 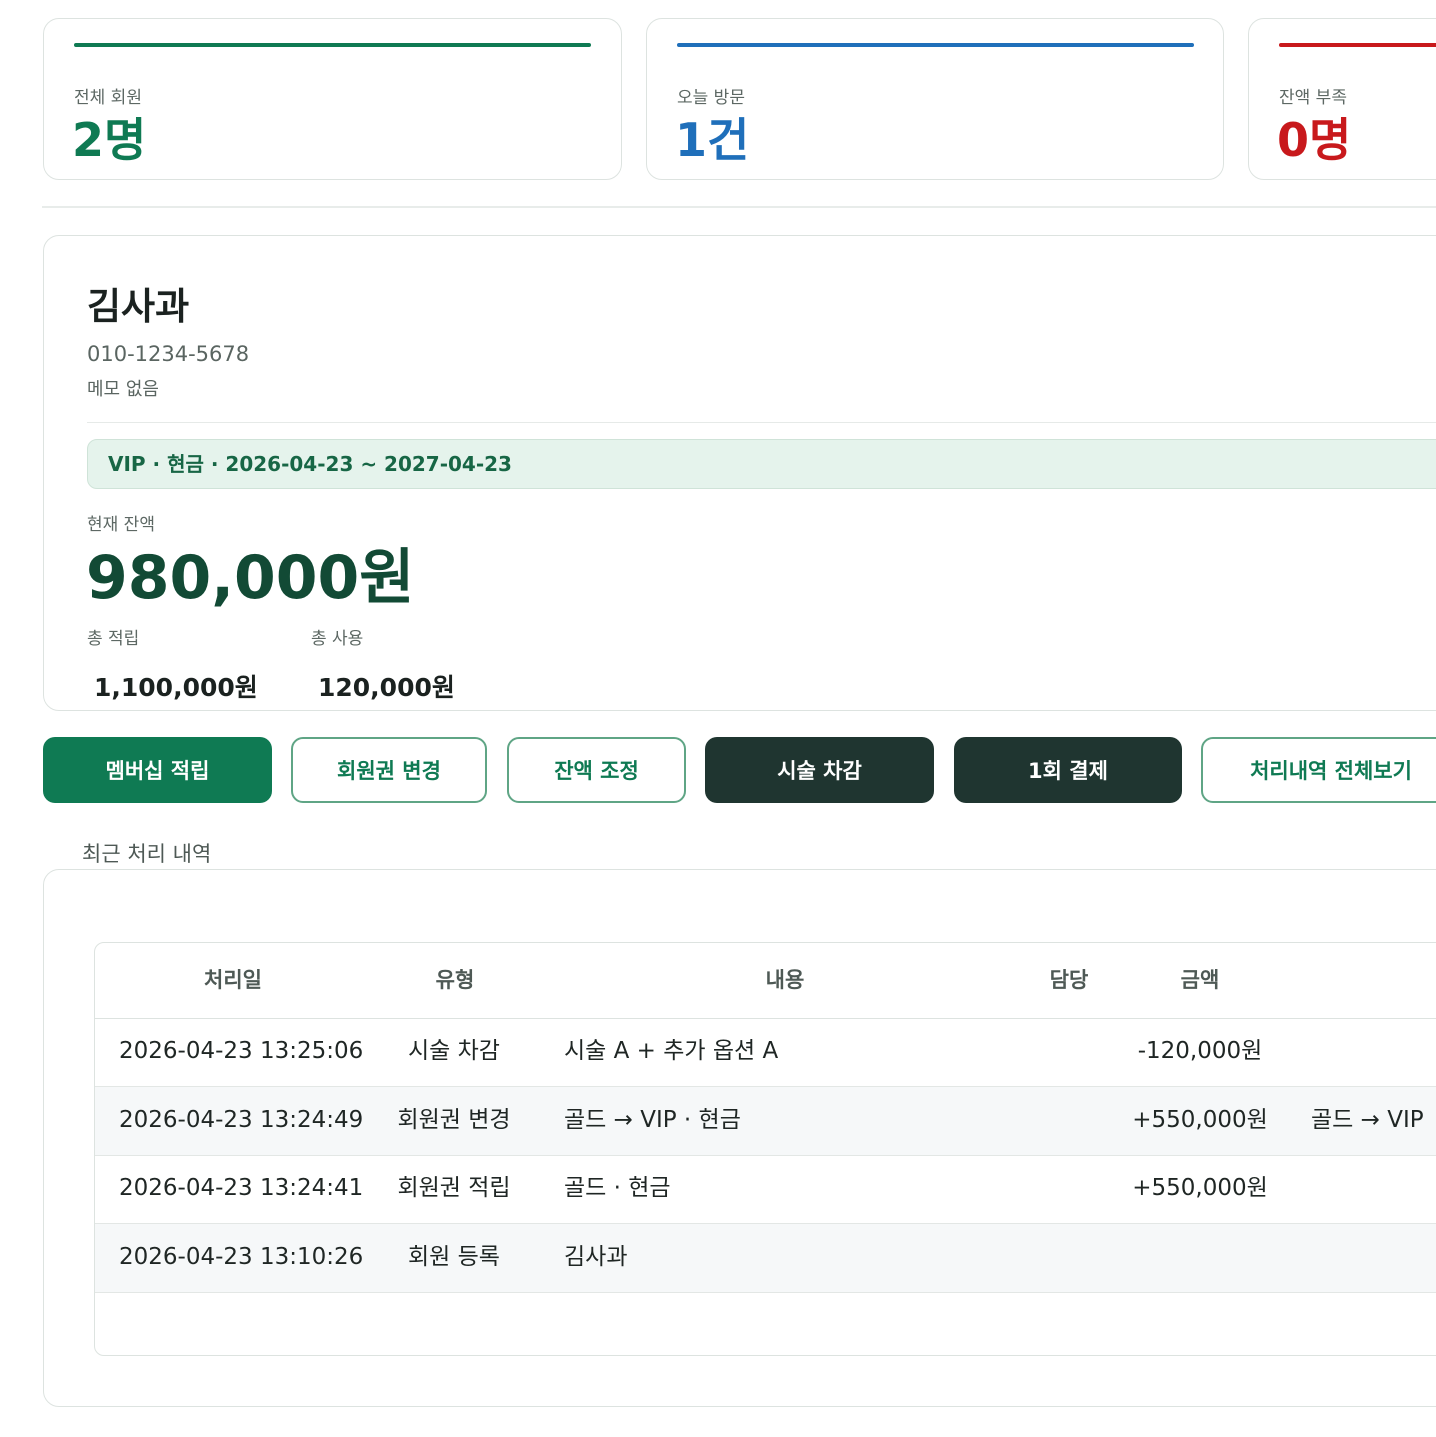 What do you see at coordinates (250, 578) in the screenshot?
I see `balance-value: 980,000원` at bounding box center [250, 578].